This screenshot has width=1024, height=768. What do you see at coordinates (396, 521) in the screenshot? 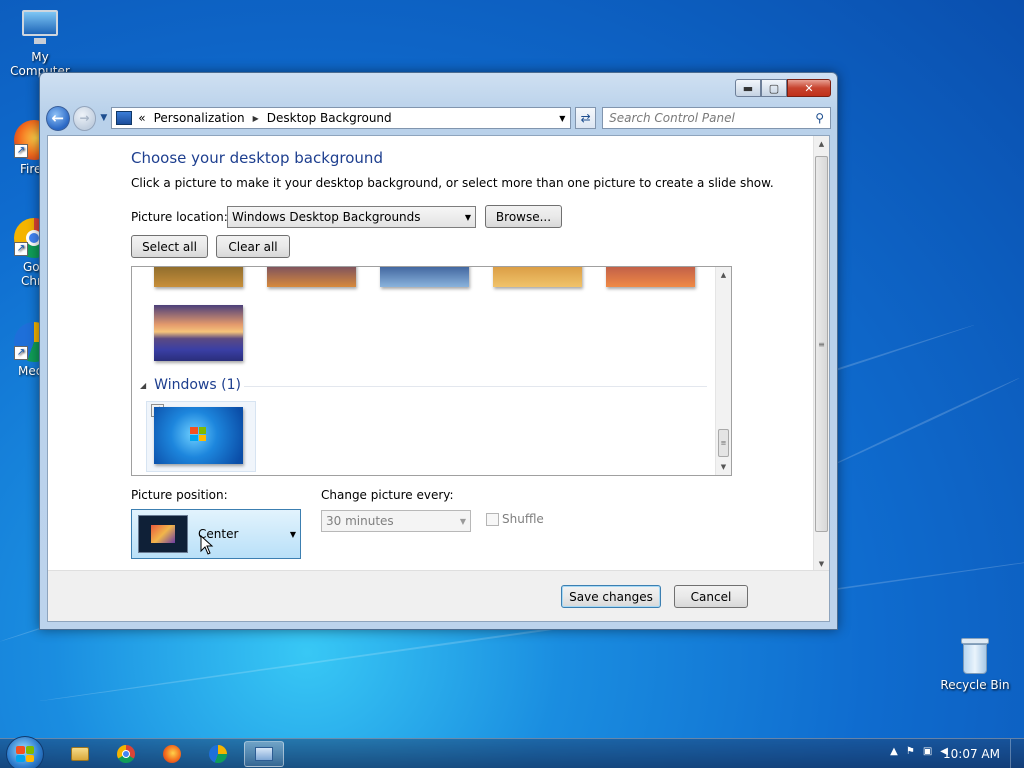
I see `change-picture-select: 30 minutes ▼` at bounding box center [396, 521].